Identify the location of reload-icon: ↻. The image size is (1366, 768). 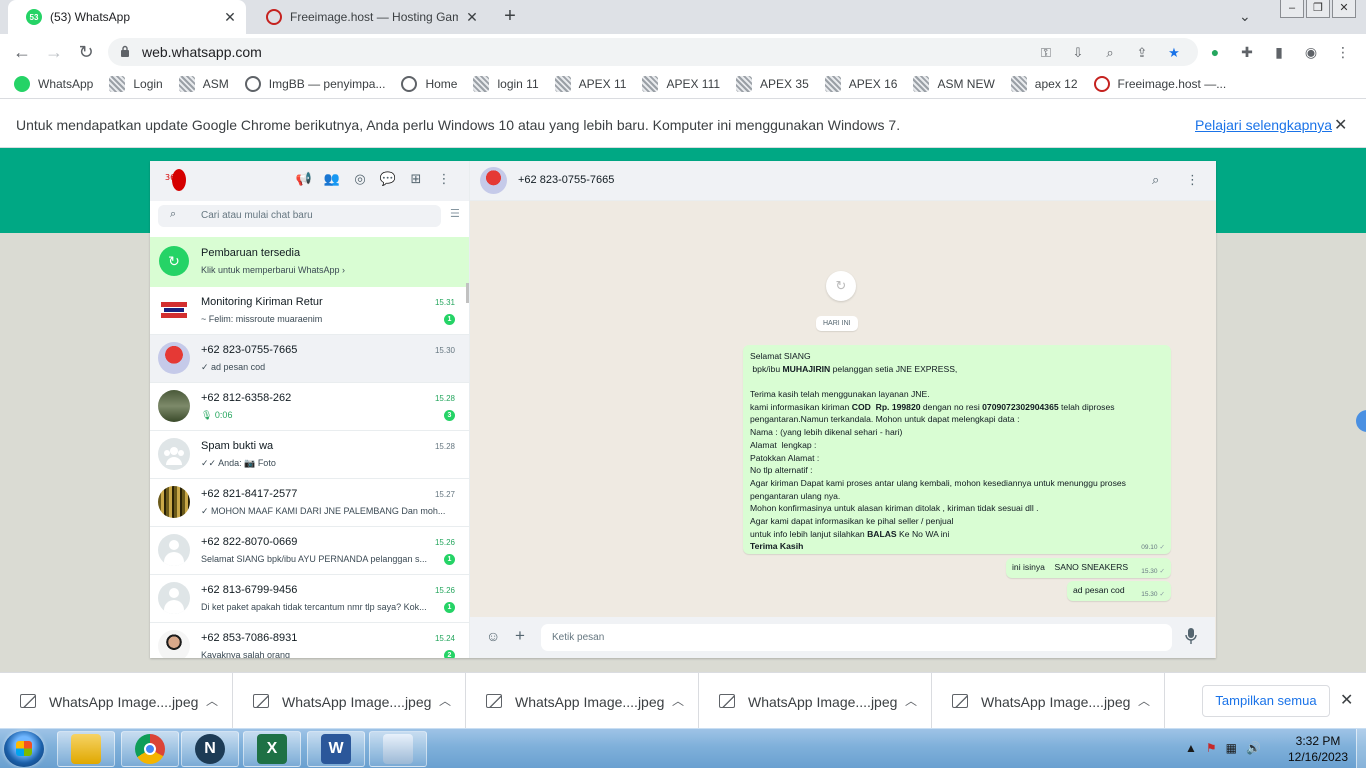
(86, 52).